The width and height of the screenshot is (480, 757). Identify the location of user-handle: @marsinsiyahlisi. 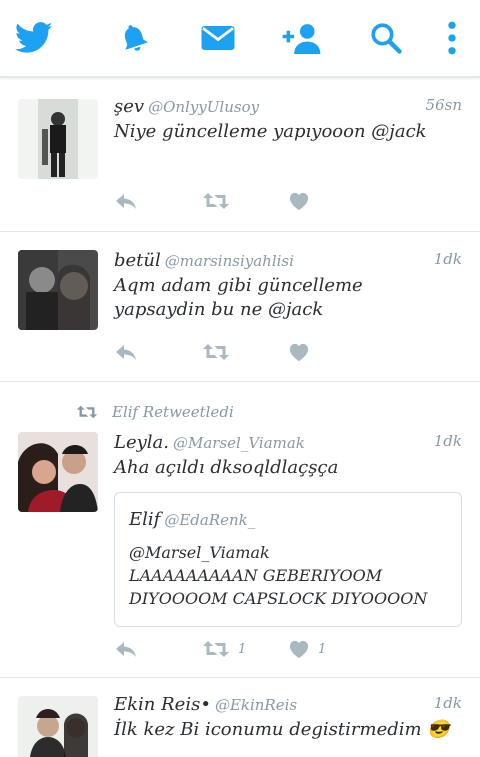
(229, 261).